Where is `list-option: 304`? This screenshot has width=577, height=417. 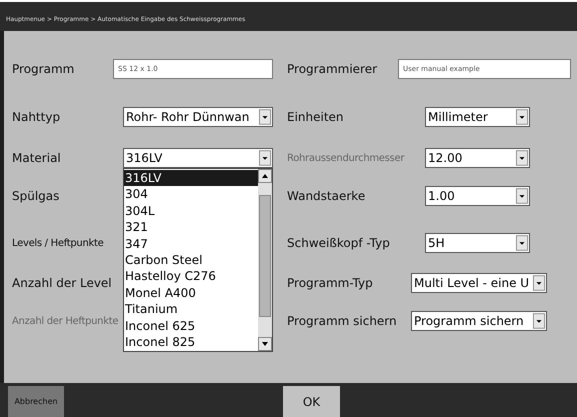 list-option: 304 is located at coordinates (191, 194).